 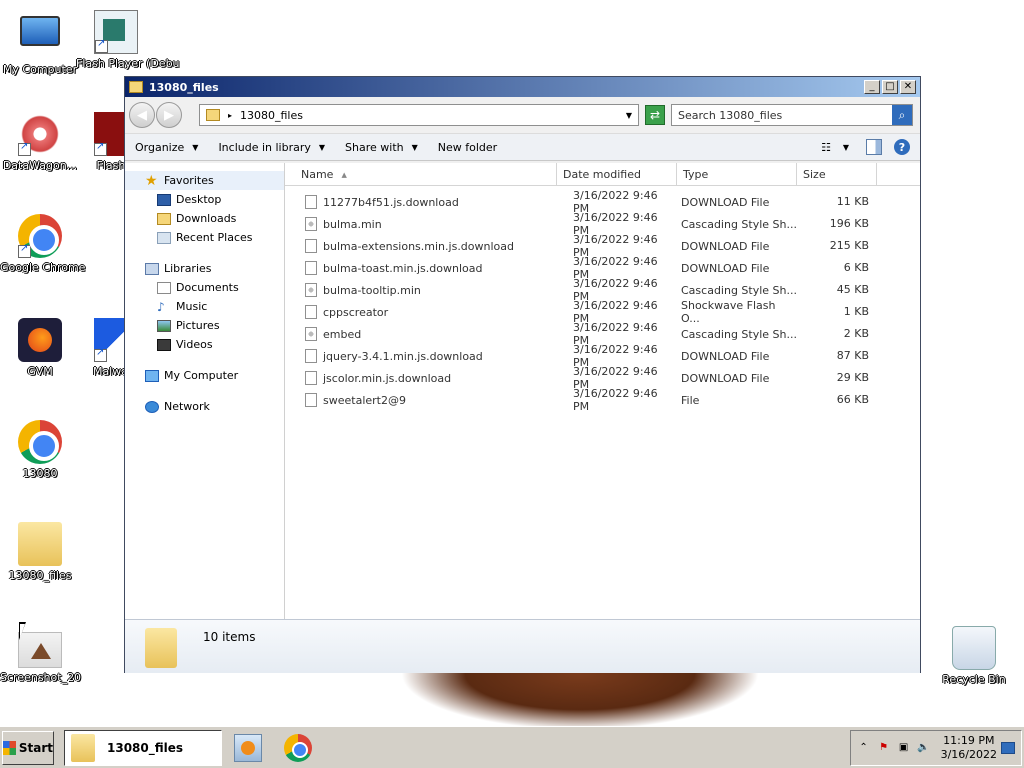 I want to click on clock: 11:19 PM 3/16/2022, so click(x=969, y=748).